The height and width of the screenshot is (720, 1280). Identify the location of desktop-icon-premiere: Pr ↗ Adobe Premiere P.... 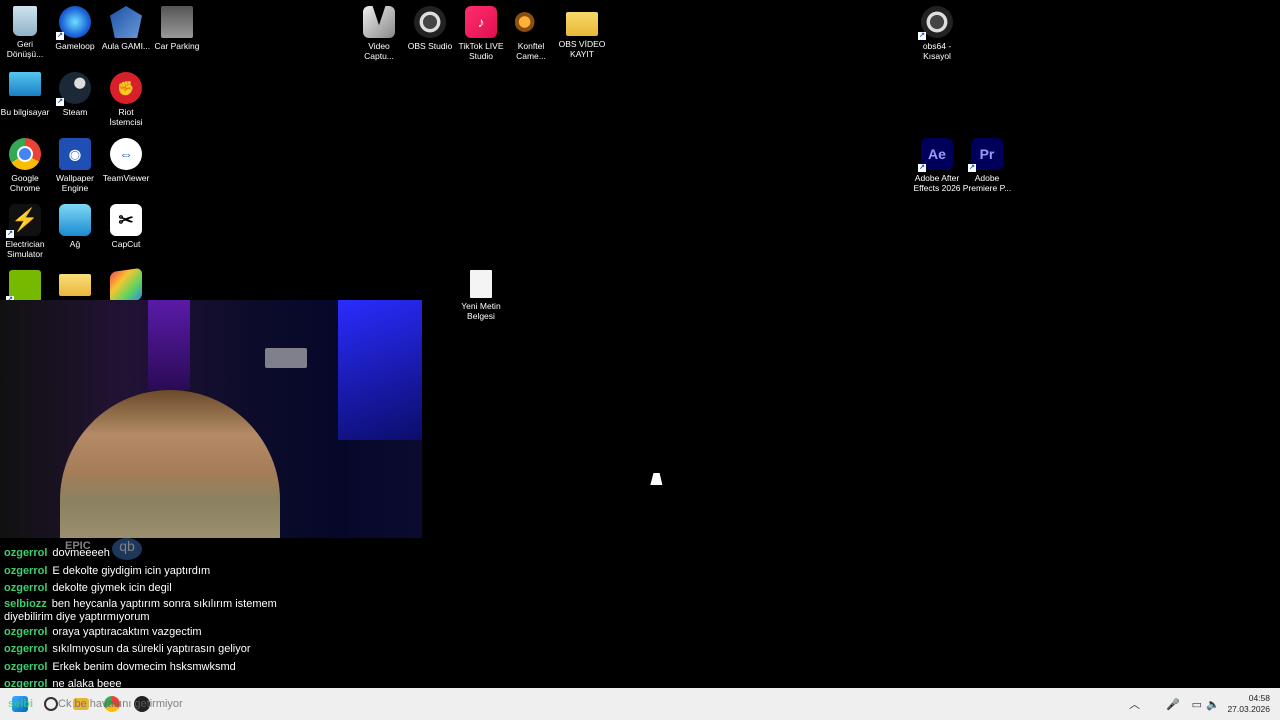
(987, 165).